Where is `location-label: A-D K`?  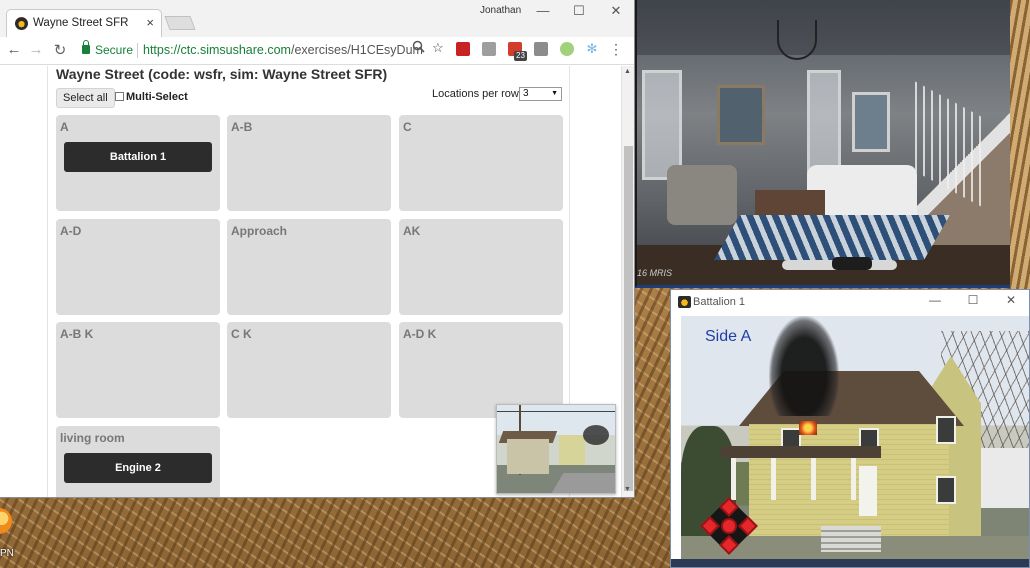
location-label: A-D K is located at coordinates (420, 334).